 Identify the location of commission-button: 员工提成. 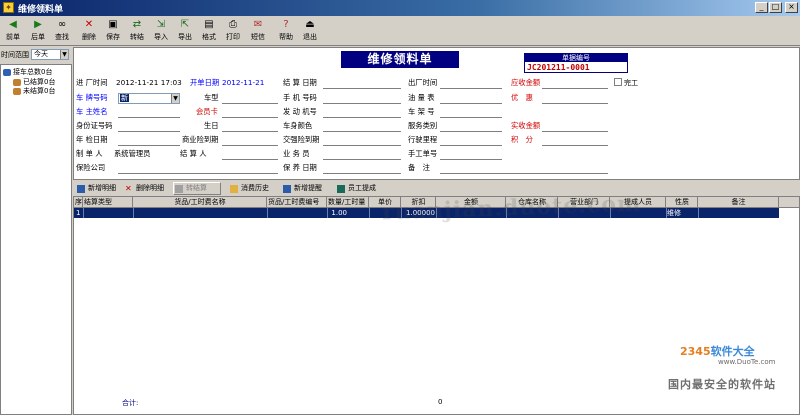
(356, 188).